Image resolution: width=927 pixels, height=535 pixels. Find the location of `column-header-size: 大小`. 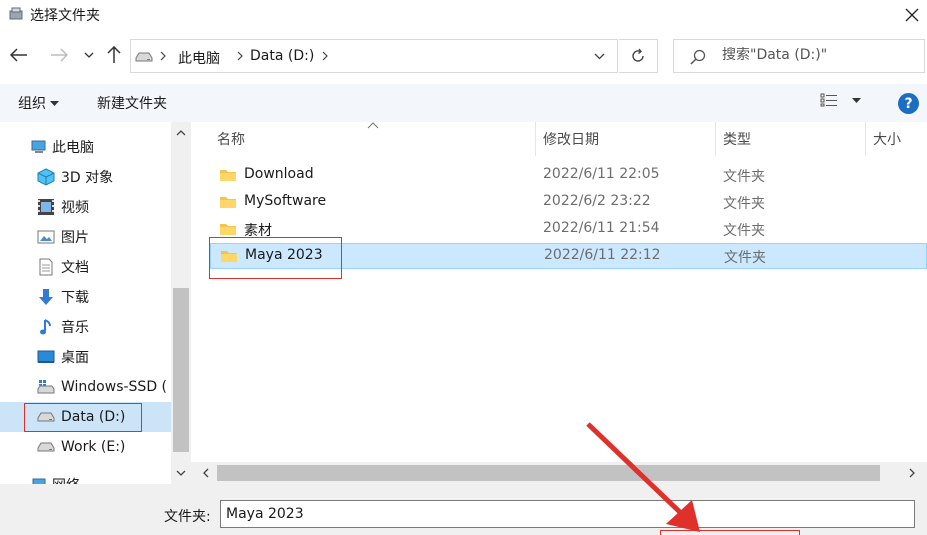

column-header-size: 大小 is located at coordinates (887, 139).